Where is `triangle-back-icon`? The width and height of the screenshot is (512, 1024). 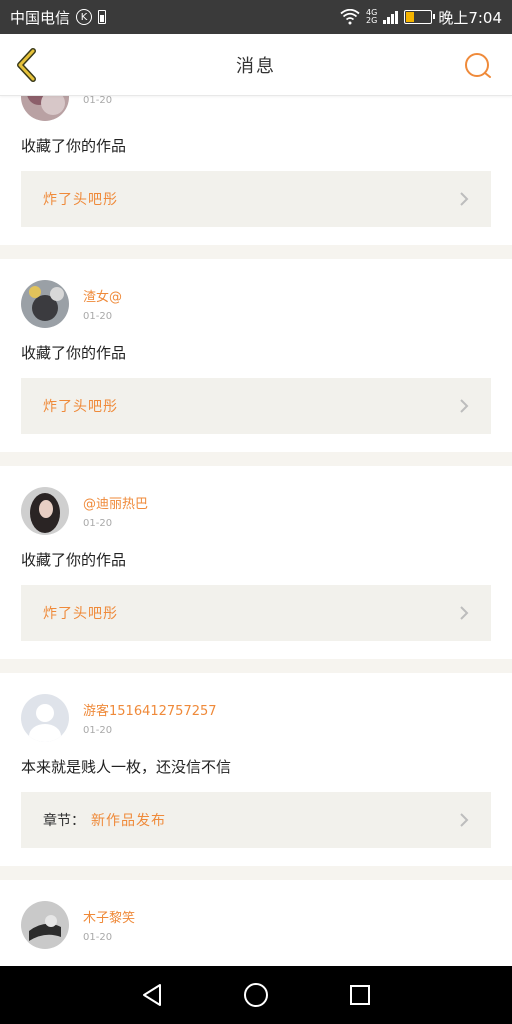 triangle-back-icon is located at coordinates (152, 995).